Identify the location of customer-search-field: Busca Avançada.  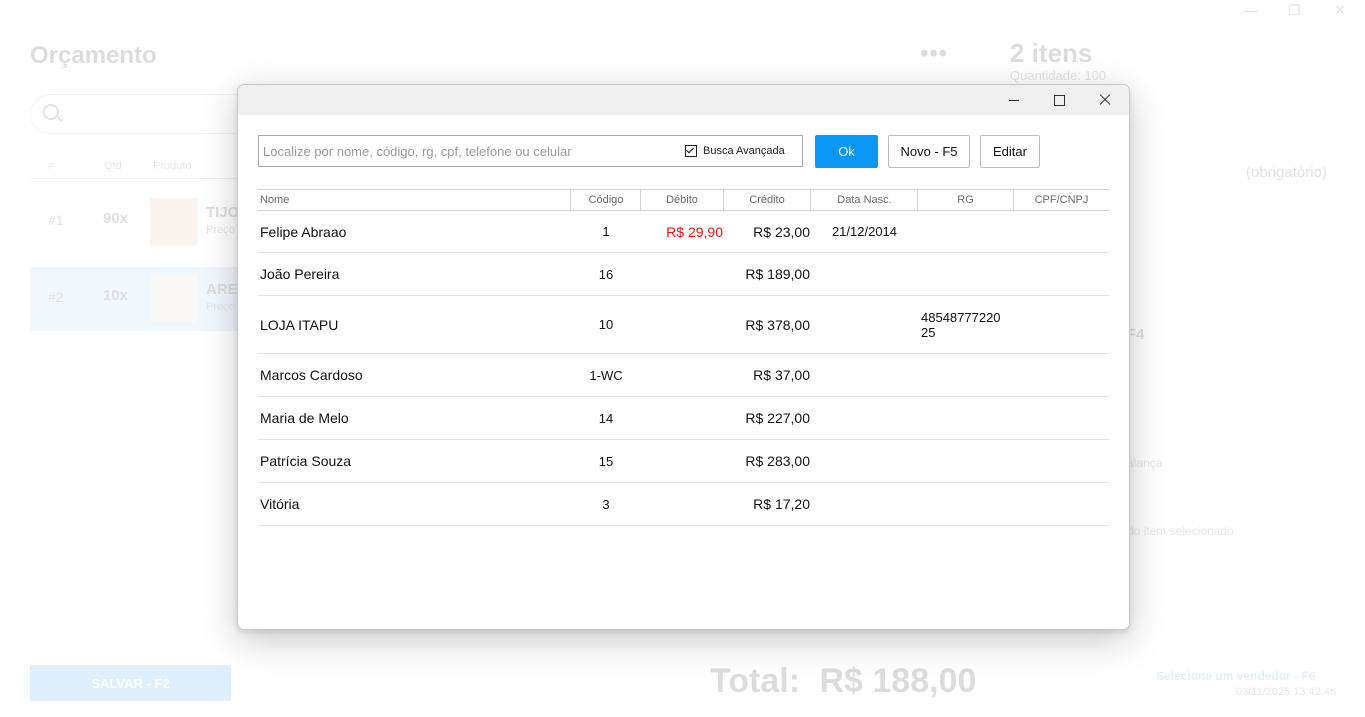
(530, 151).